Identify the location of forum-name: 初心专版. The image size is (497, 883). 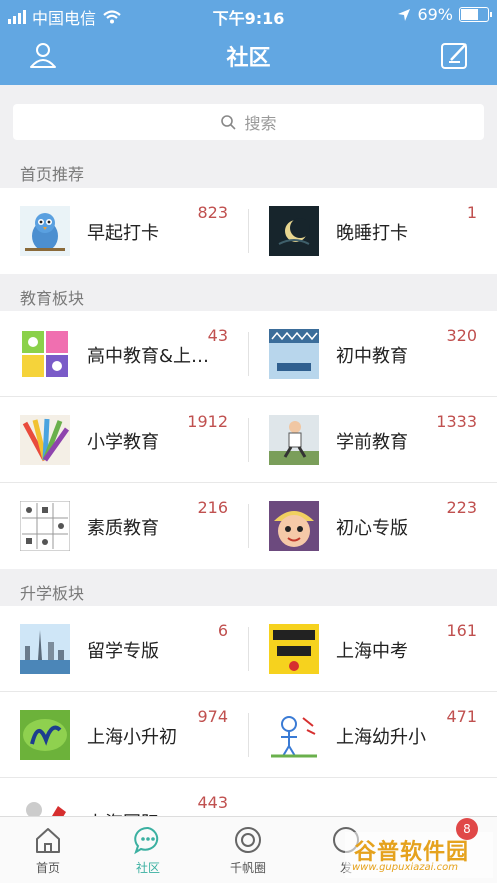
(372, 528).